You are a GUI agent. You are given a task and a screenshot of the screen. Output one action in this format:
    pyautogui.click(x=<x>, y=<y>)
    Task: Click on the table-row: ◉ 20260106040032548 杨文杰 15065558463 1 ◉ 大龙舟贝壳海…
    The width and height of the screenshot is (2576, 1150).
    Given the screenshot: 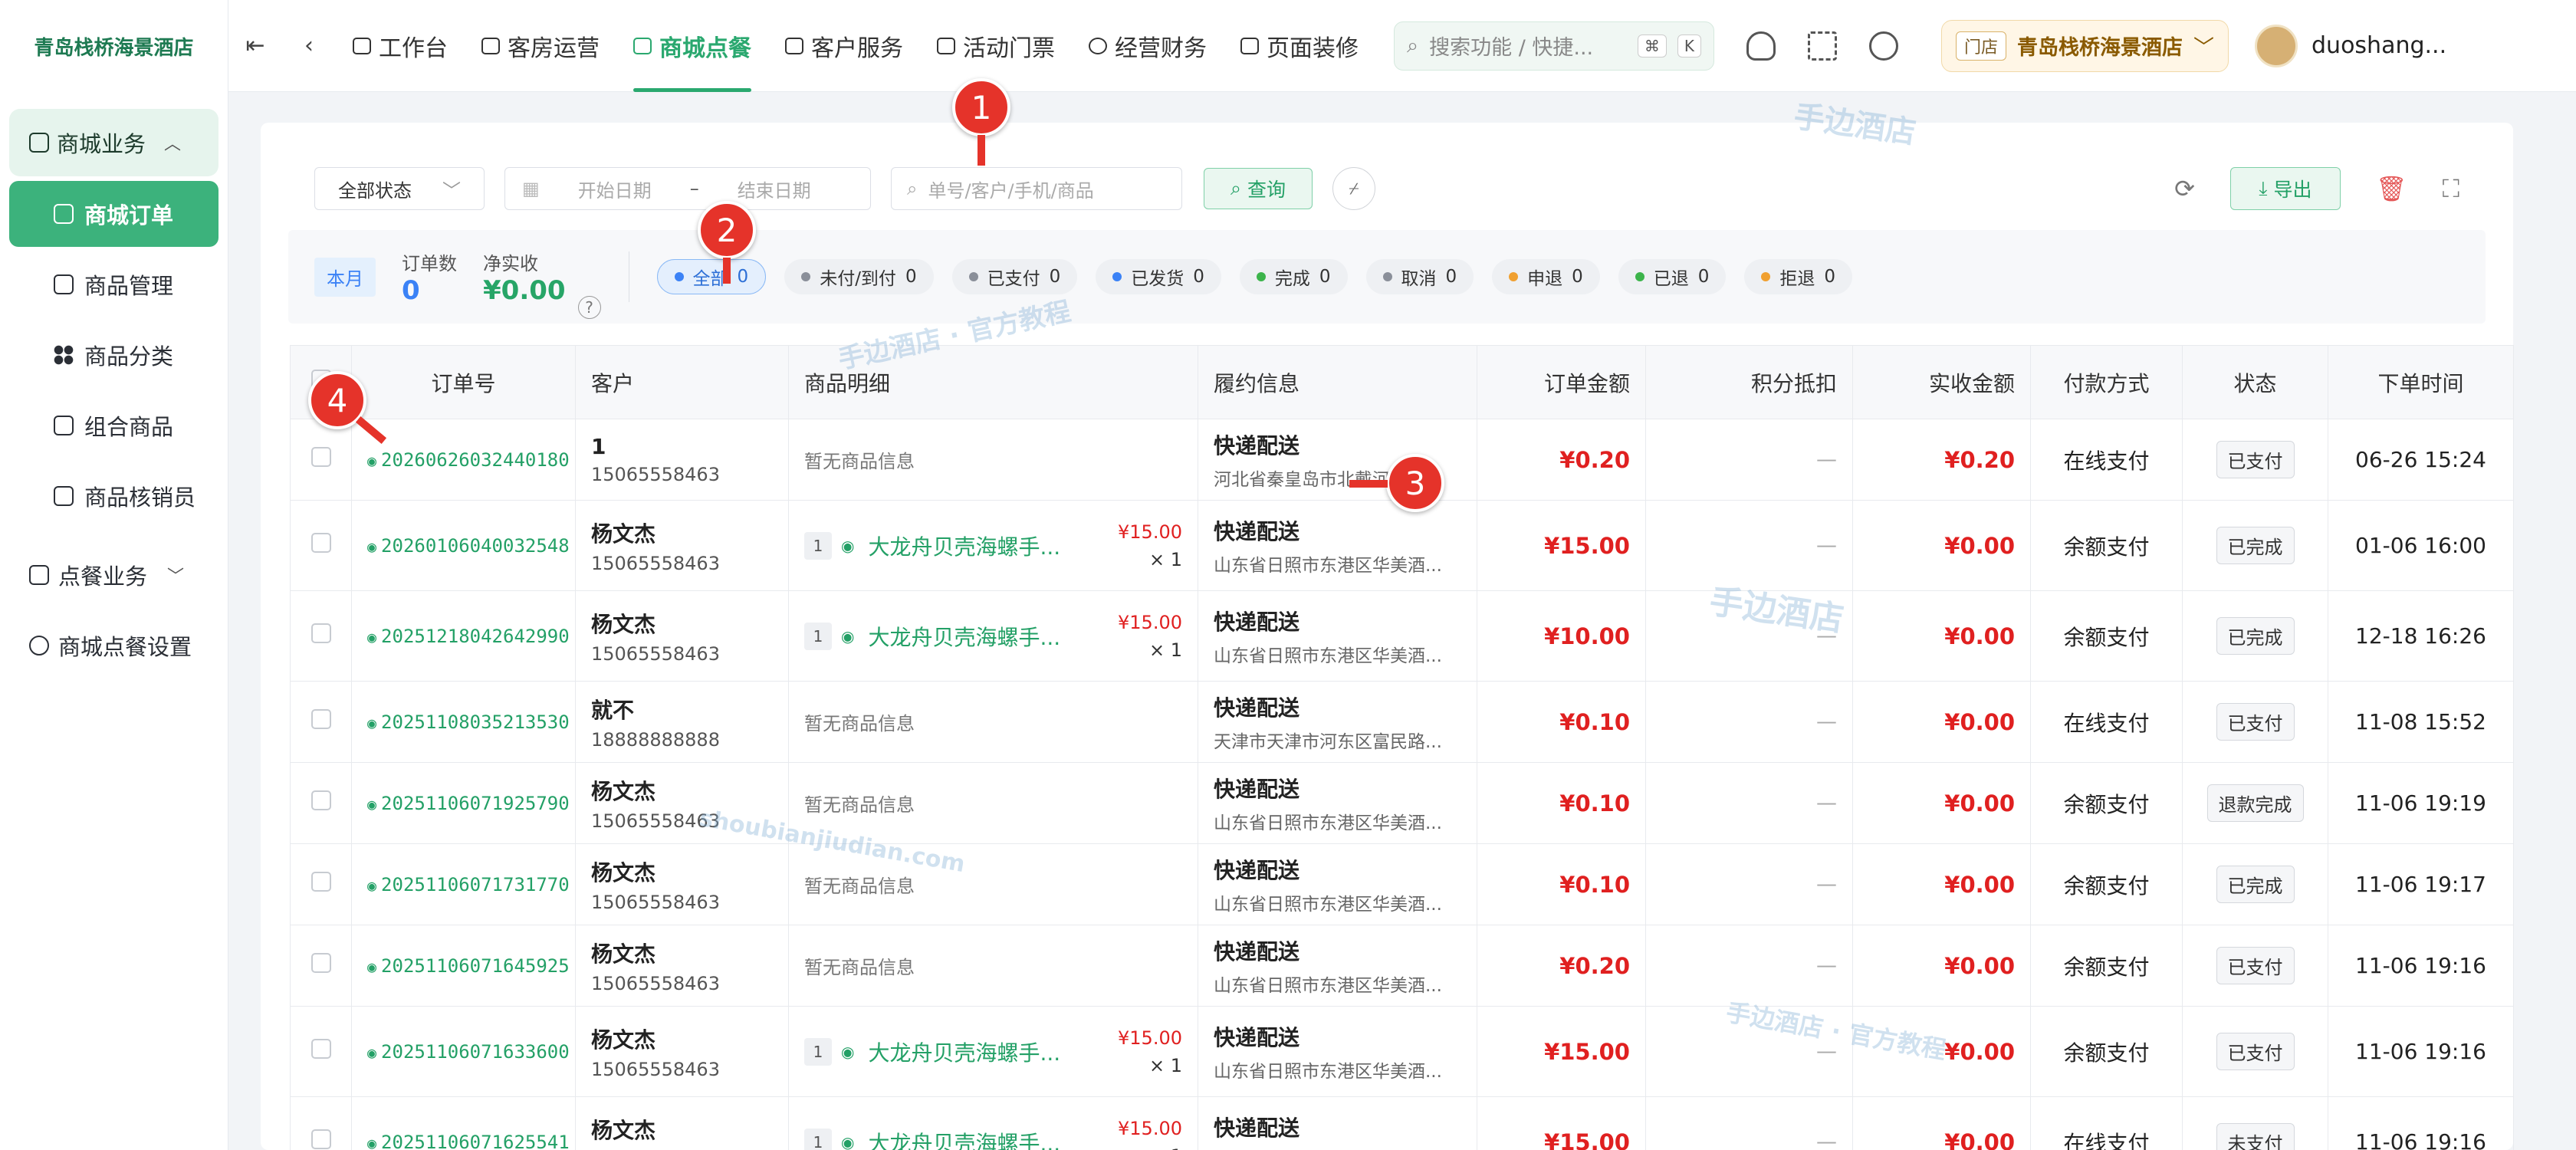 What is the action you would take?
    pyautogui.click(x=1402, y=545)
    